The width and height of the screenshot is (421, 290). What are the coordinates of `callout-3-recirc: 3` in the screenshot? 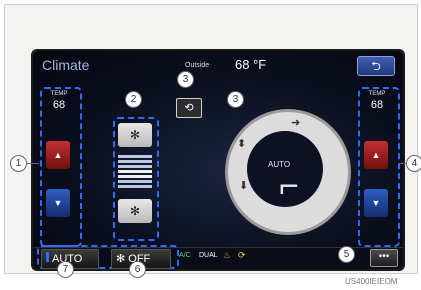 It's located at (185, 79).